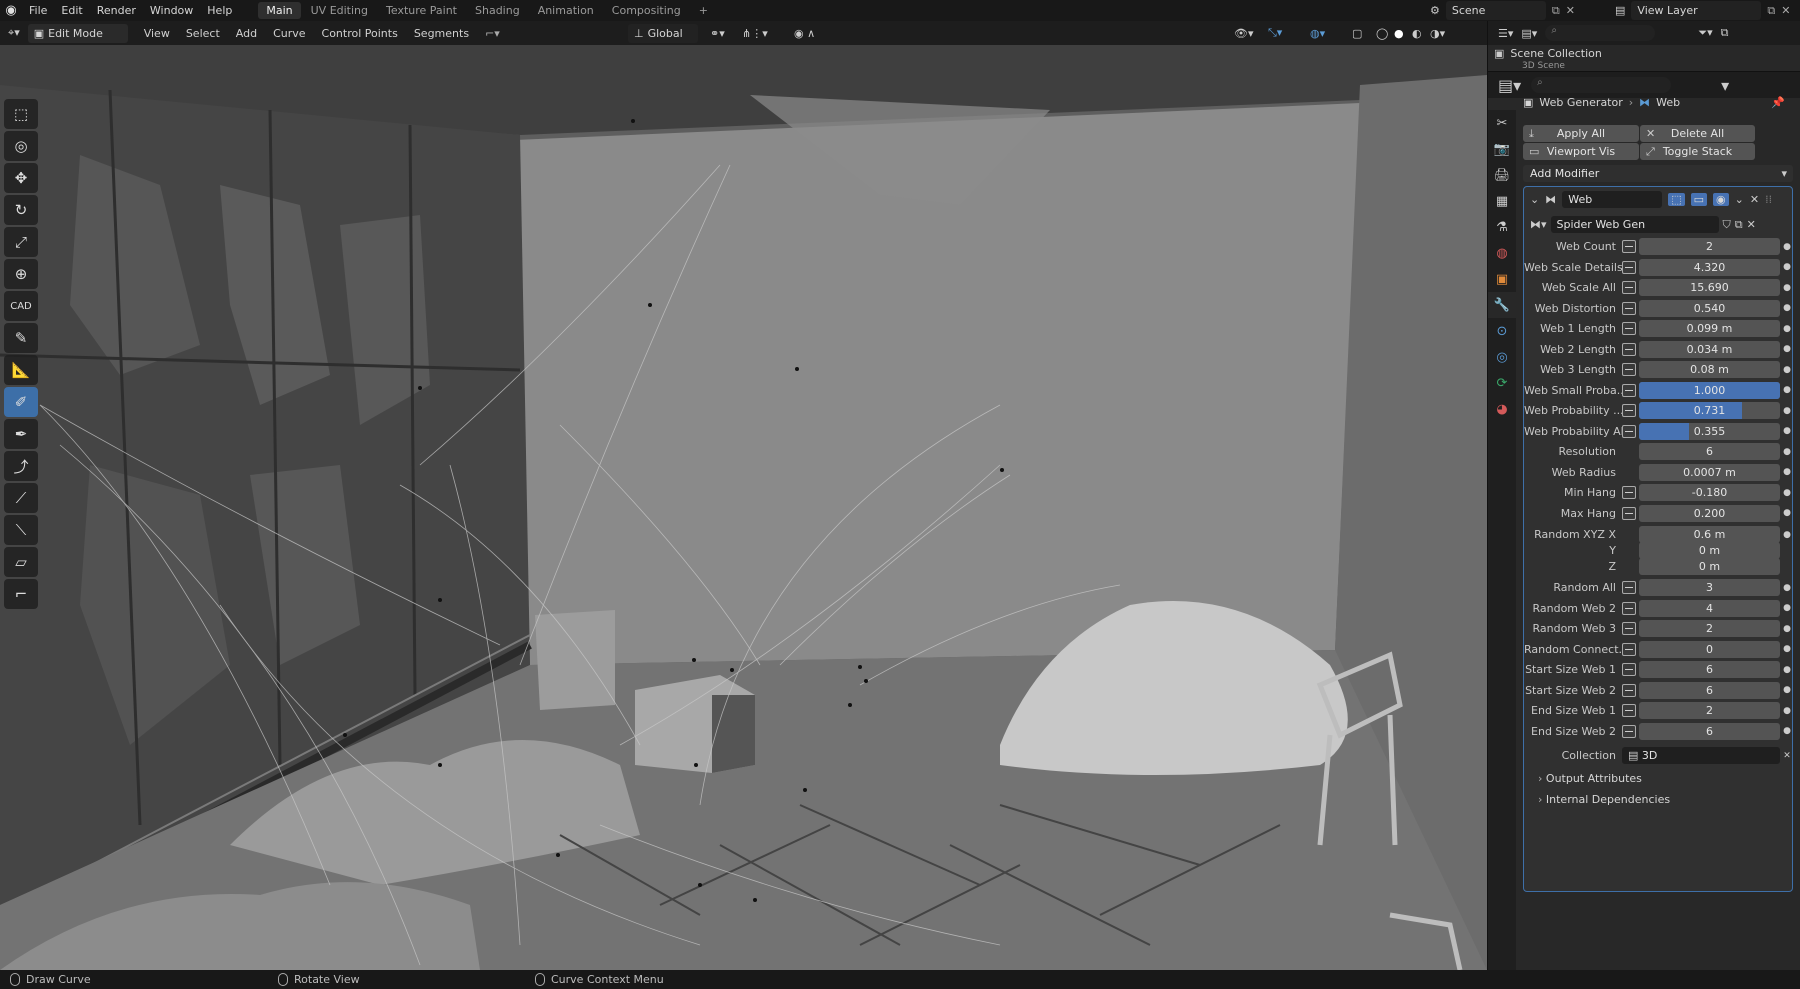 This screenshot has height=989, width=1800. I want to click on properties-editor-icon: ▤▾, so click(1509, 85).